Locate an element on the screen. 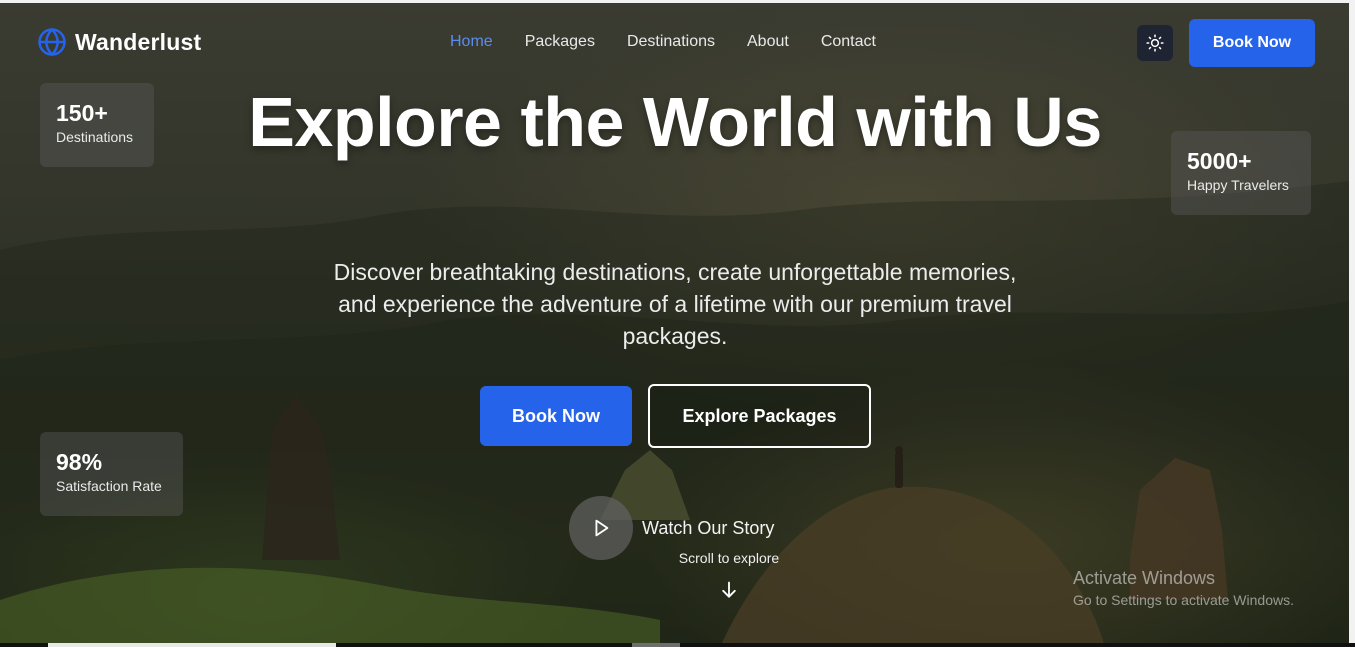 This screenshot has width=1355, height=647. stat-card-destinations: 150+ Destinations is located at coordinates (97, 125).